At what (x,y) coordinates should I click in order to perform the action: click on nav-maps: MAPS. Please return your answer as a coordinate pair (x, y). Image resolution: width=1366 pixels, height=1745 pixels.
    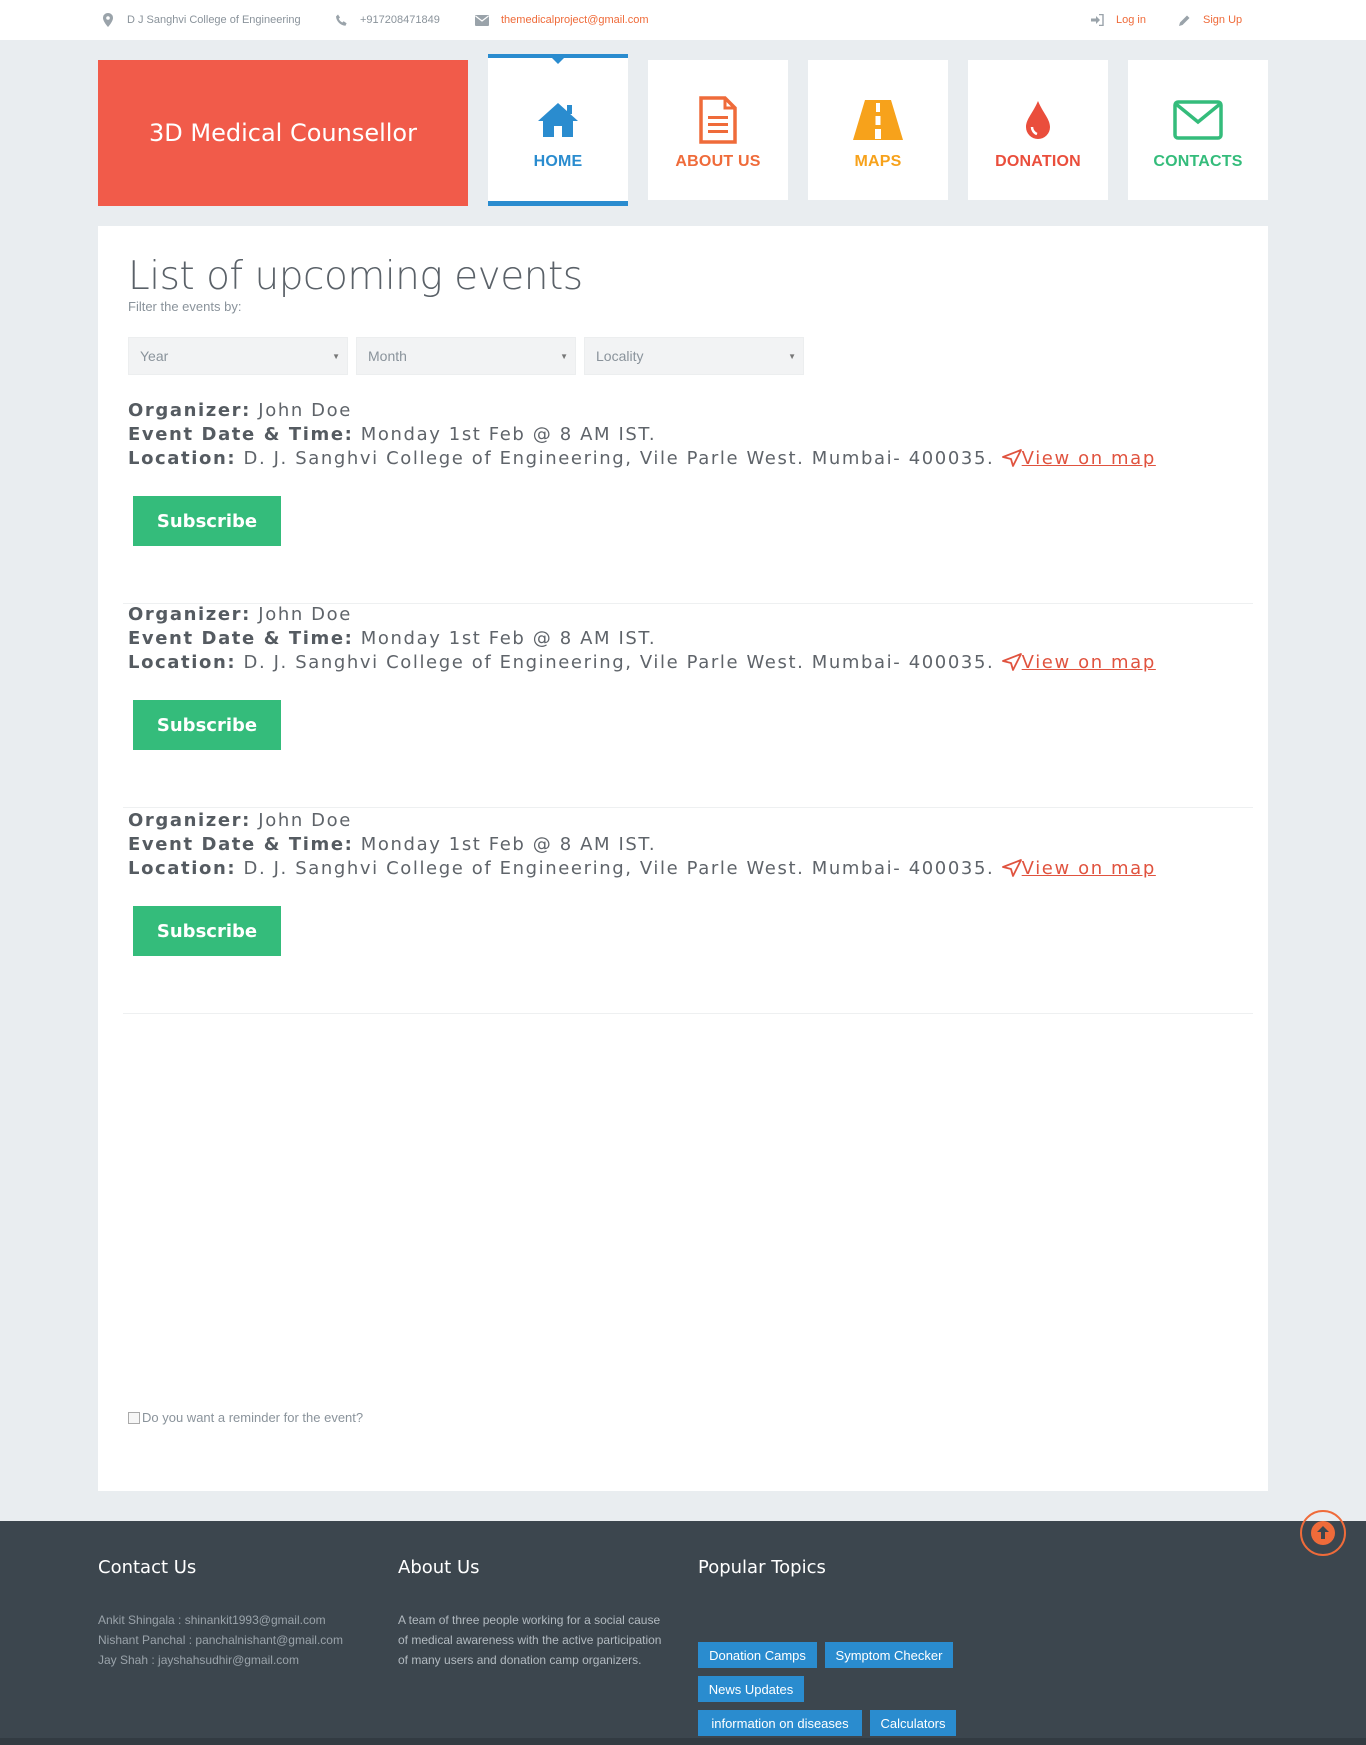
    Looking at the image, I should click on (878, 130).